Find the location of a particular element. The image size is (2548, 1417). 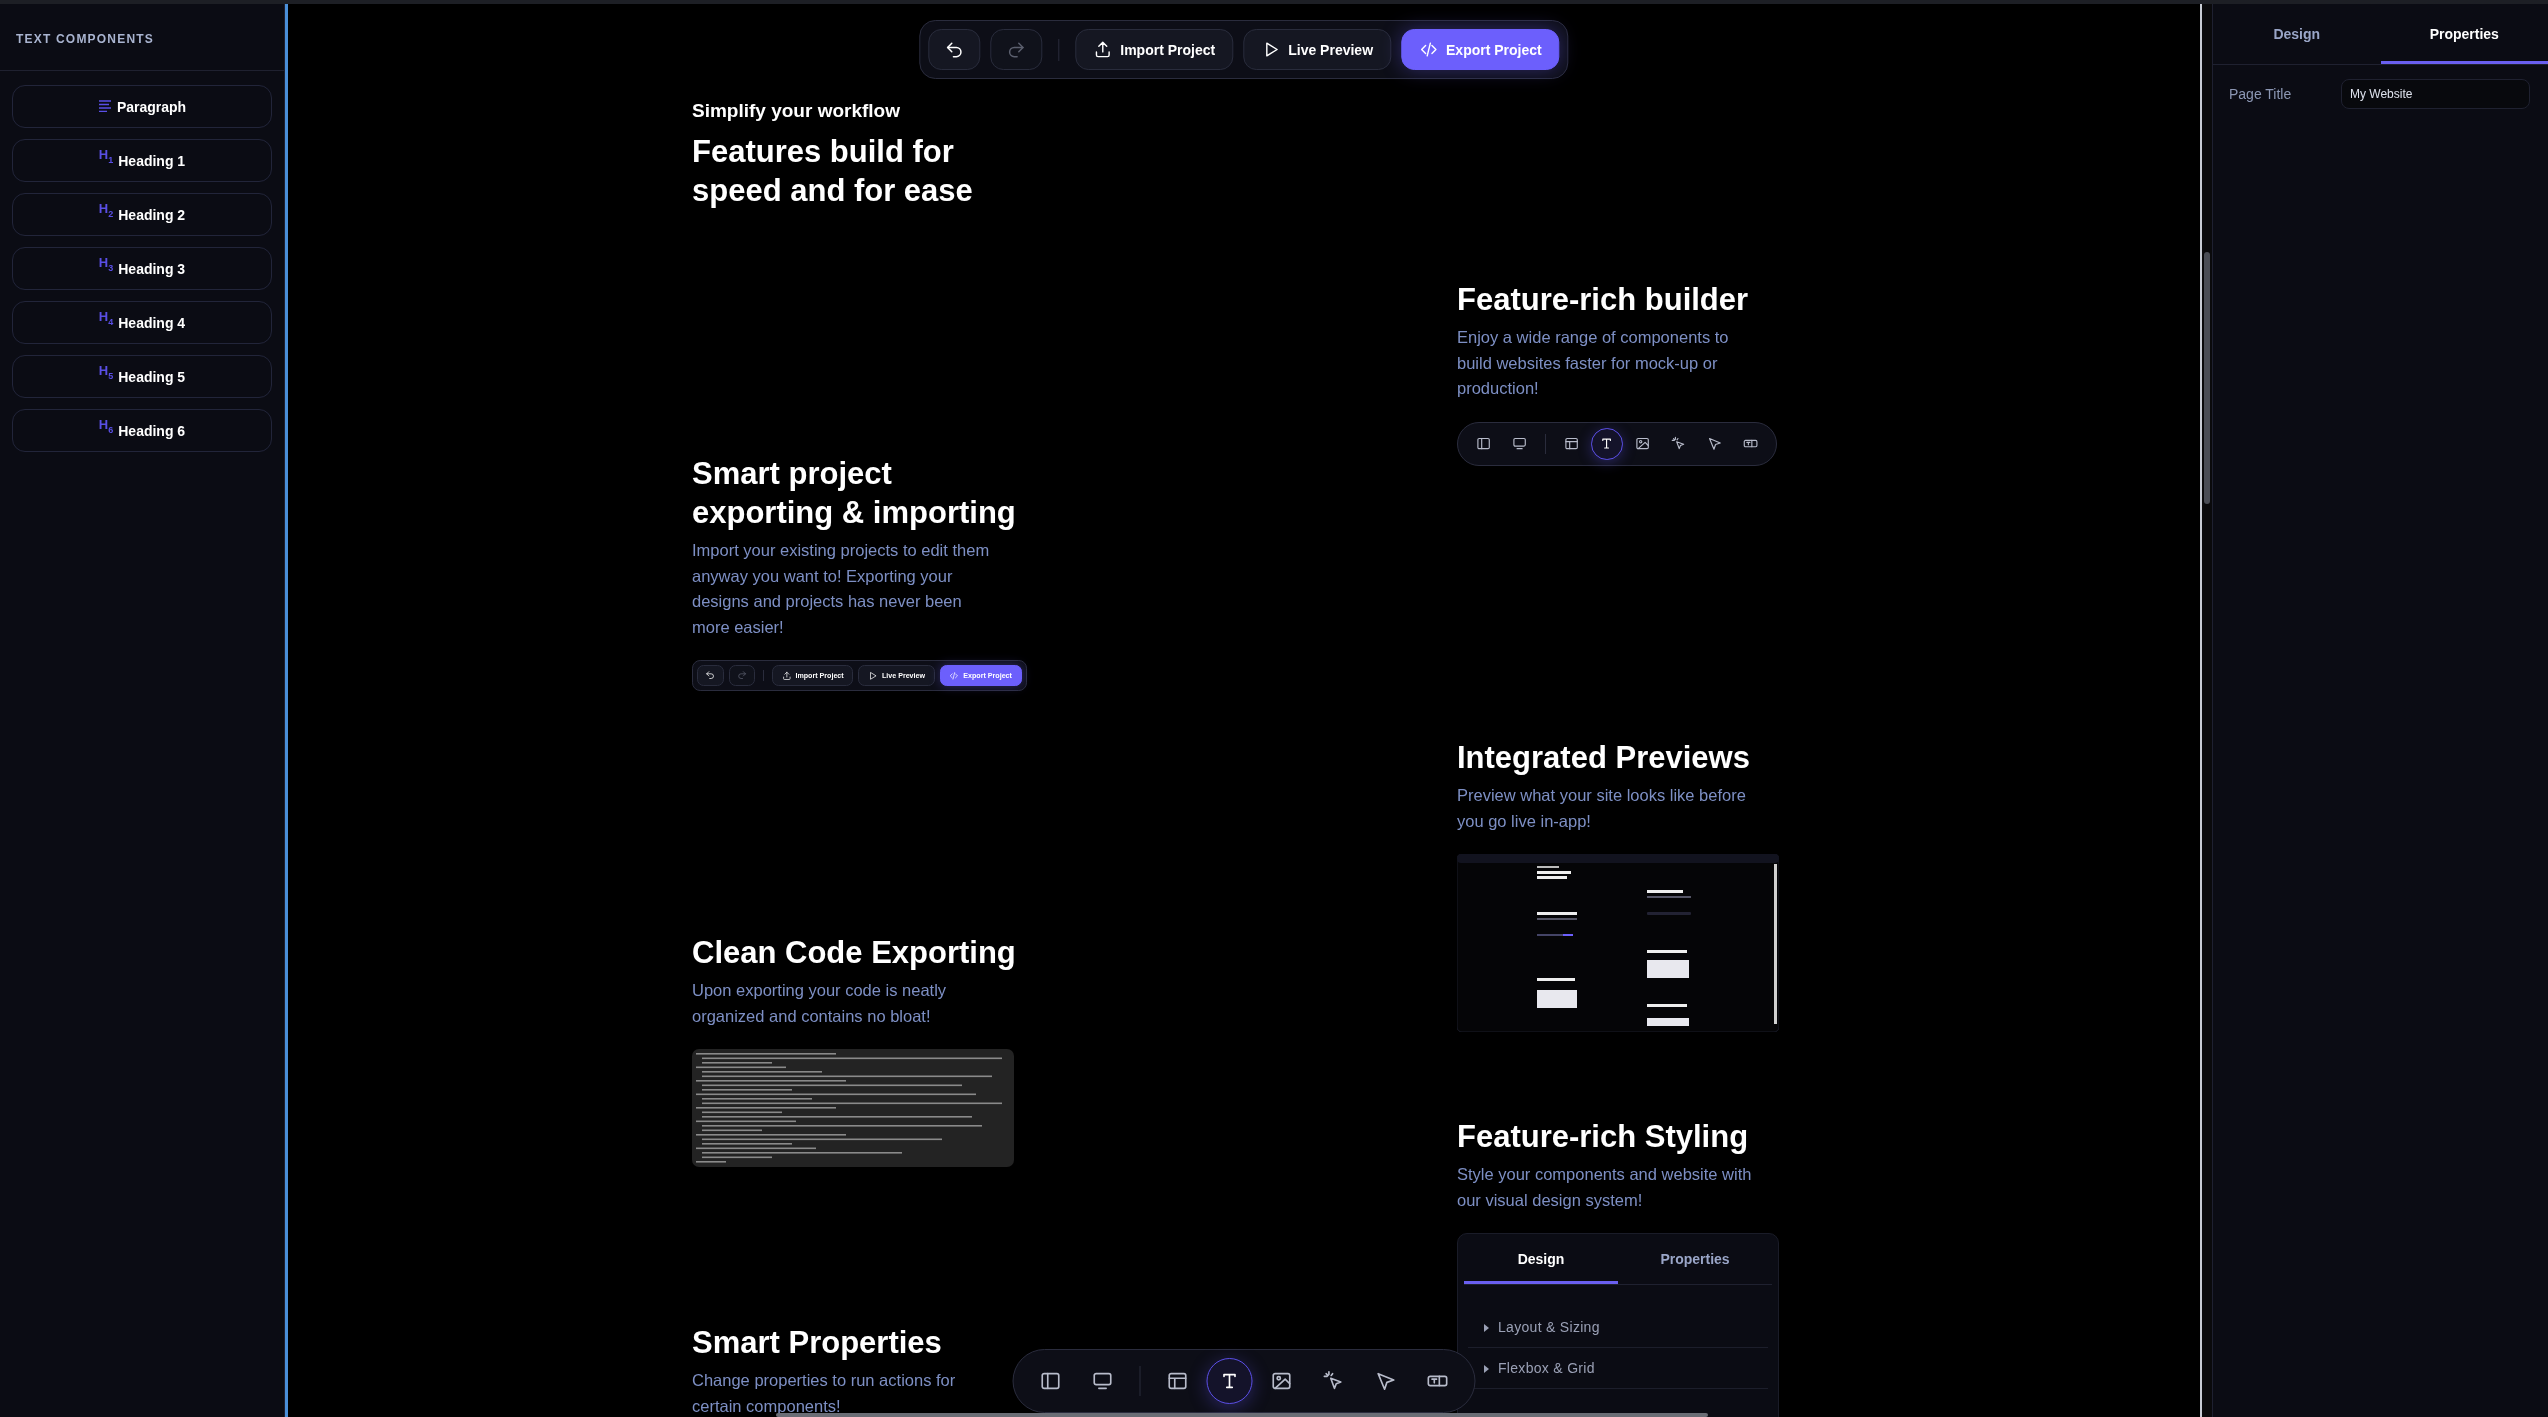

component-item: H$_{3}$ Heading 3 is located at coordinates (142, 268).